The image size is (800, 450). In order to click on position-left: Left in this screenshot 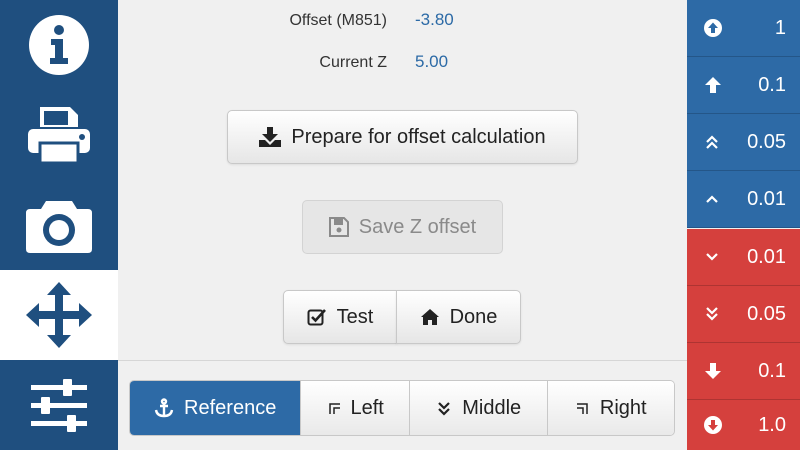, I will do `click(355, 408)`.